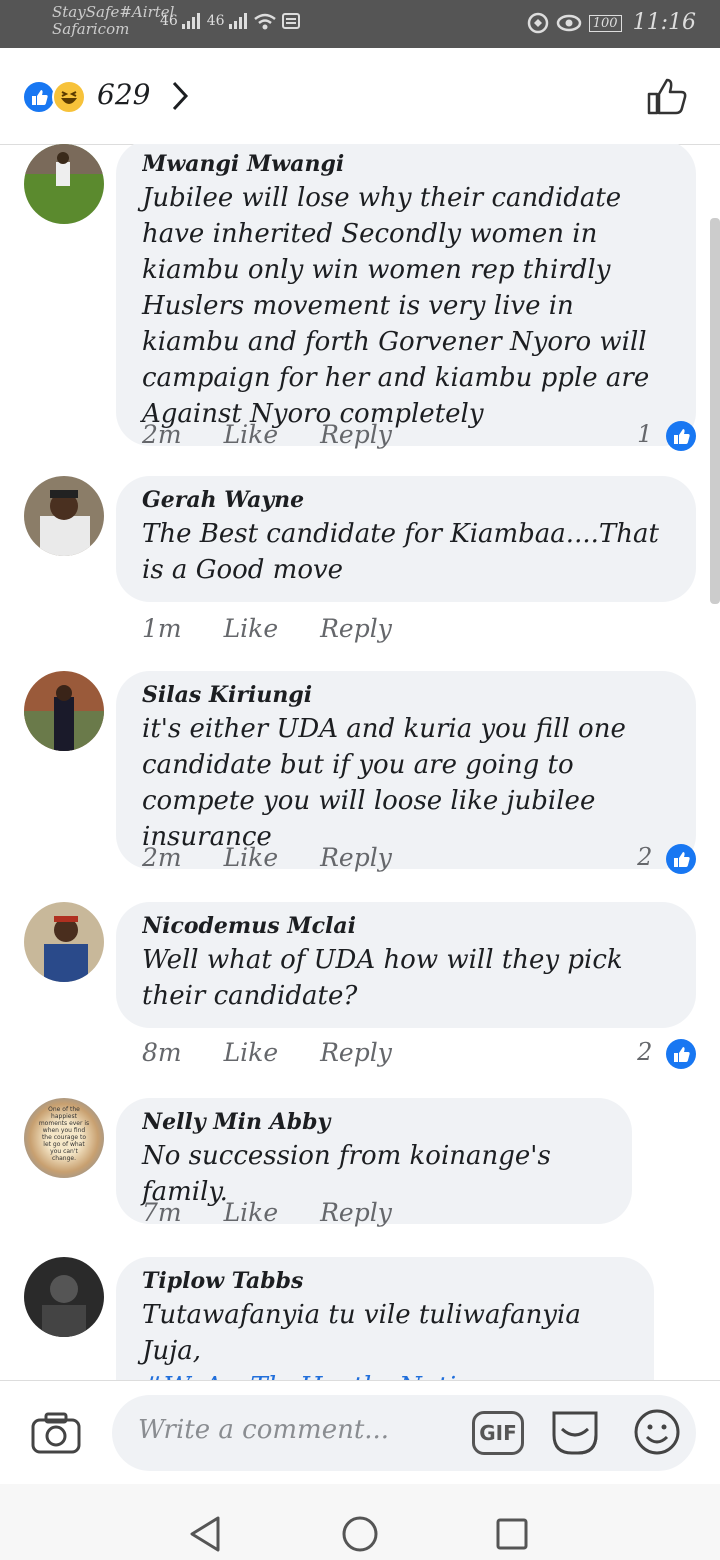 The height and width of the screenshot is (1560, 720). Describe the element at coordinates (360, 96) in the screenshot. I see `reactions-header: 629` at that location.